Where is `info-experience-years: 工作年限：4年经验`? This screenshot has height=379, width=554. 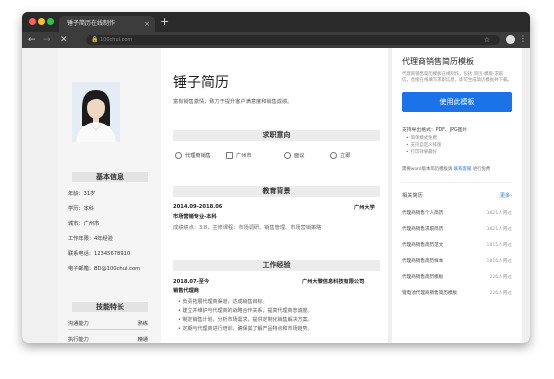 info-experience-years: 工作年限：4年经验 is located at coordinates (90, 239).